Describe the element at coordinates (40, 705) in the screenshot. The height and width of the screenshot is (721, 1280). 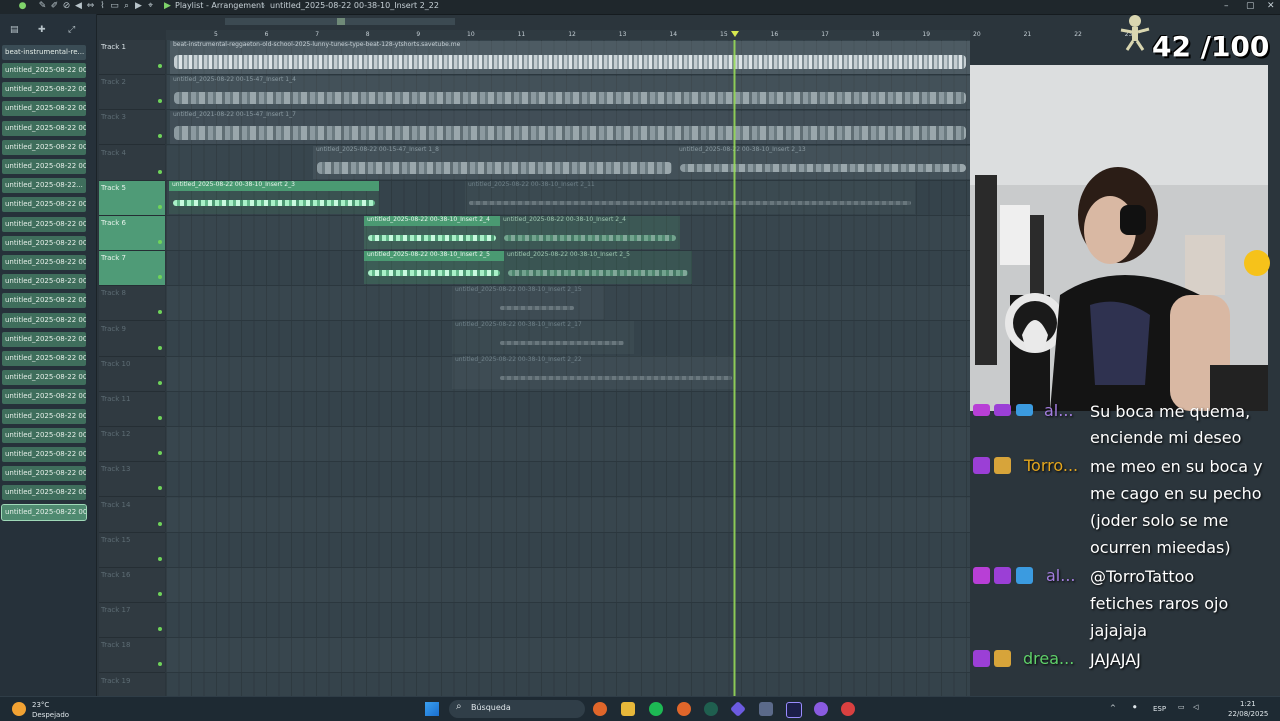
I see `weather-temp: 23°C` at that location.